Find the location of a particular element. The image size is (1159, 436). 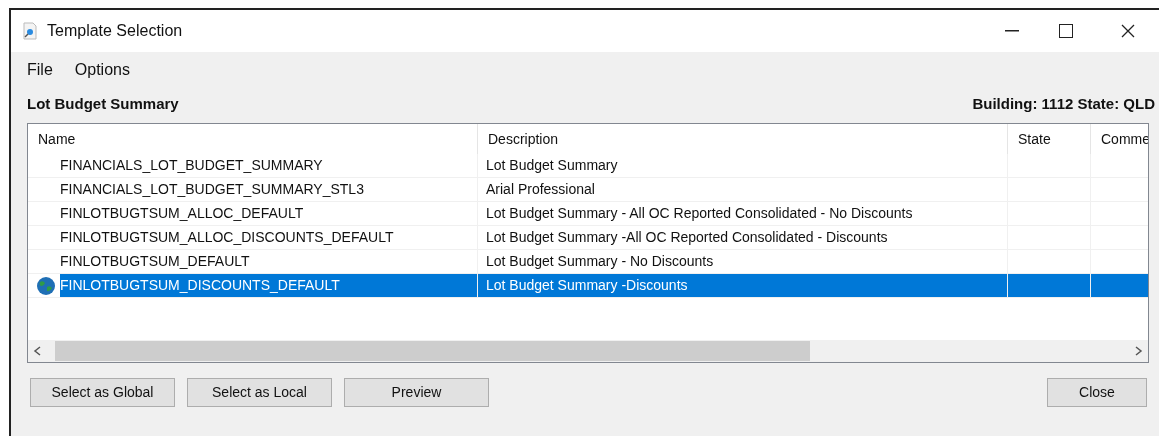

table-cell: Lot Budget Summary is located at coordinates (743, 165).